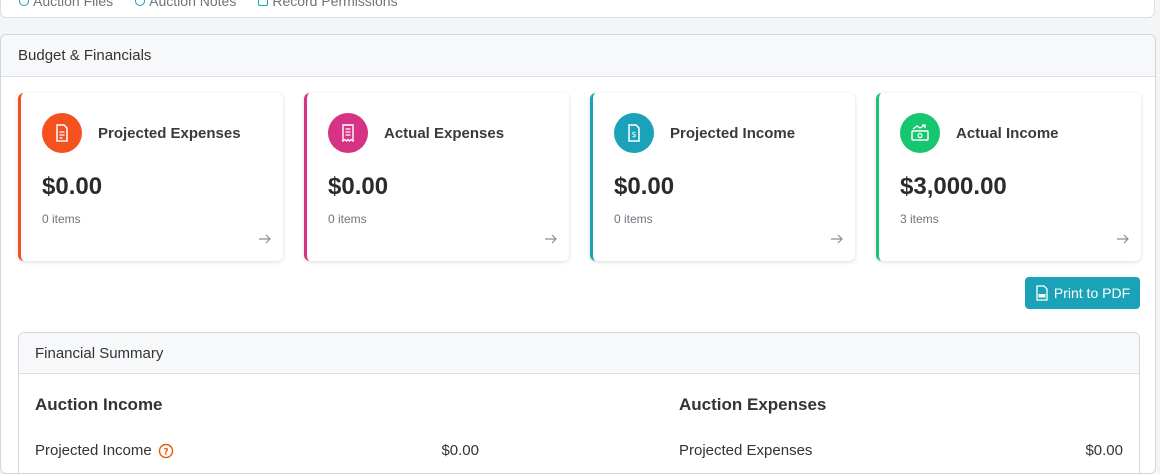  I want to click on card-title: Projected Income, so click(733, 133).